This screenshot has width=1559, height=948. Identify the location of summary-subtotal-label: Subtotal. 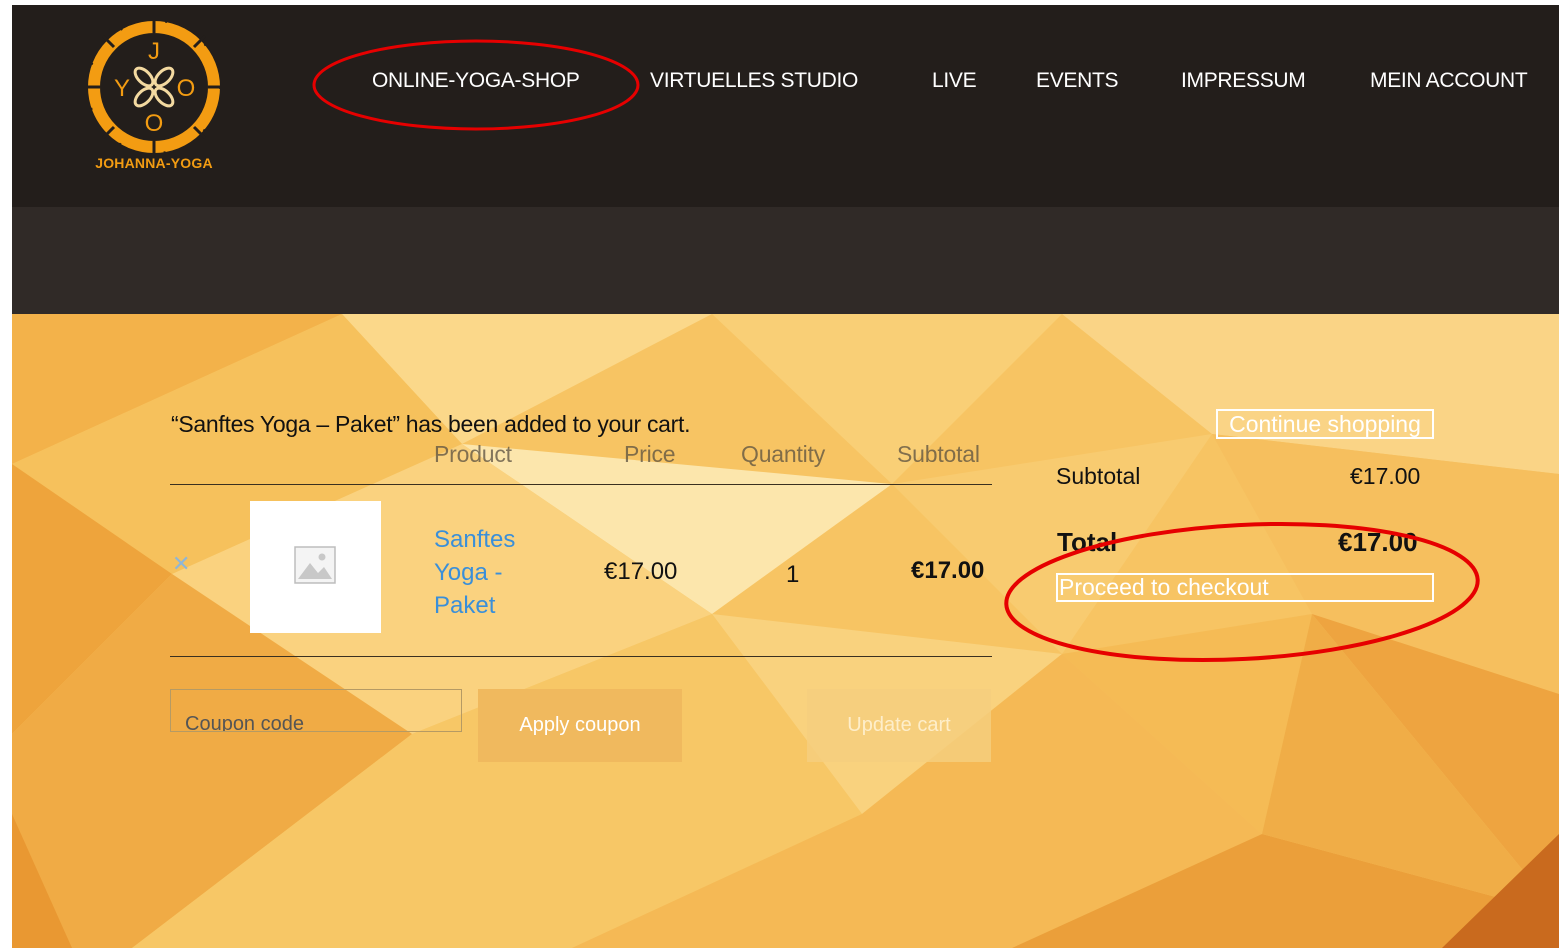
(1098, 476).